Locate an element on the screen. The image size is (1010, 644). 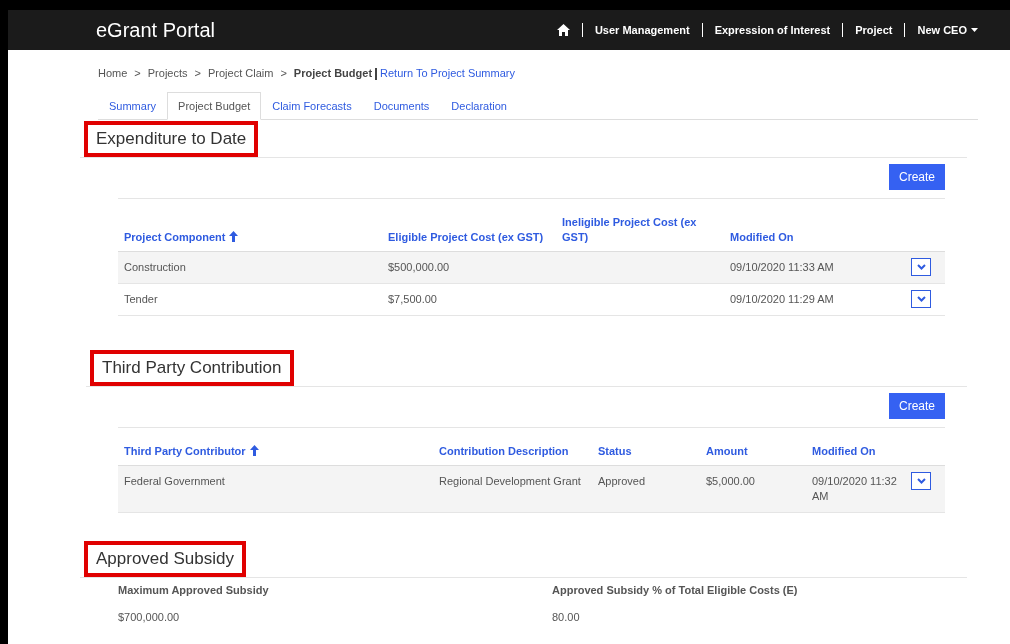
column-header: Status is located at coordinates (615, 451).